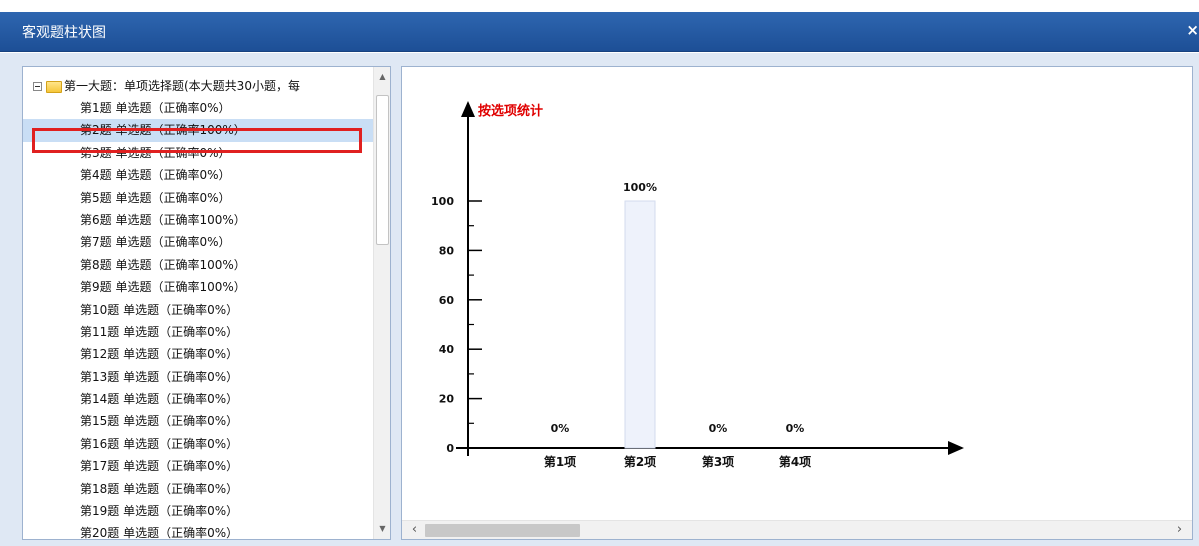 The height and width of the screenshot is (546, 1199). Describe the element at coordinates (198, 153) in the screenshot. I see `tree-item-question-3: 第3题 单选题（正确率0%）` at that location.